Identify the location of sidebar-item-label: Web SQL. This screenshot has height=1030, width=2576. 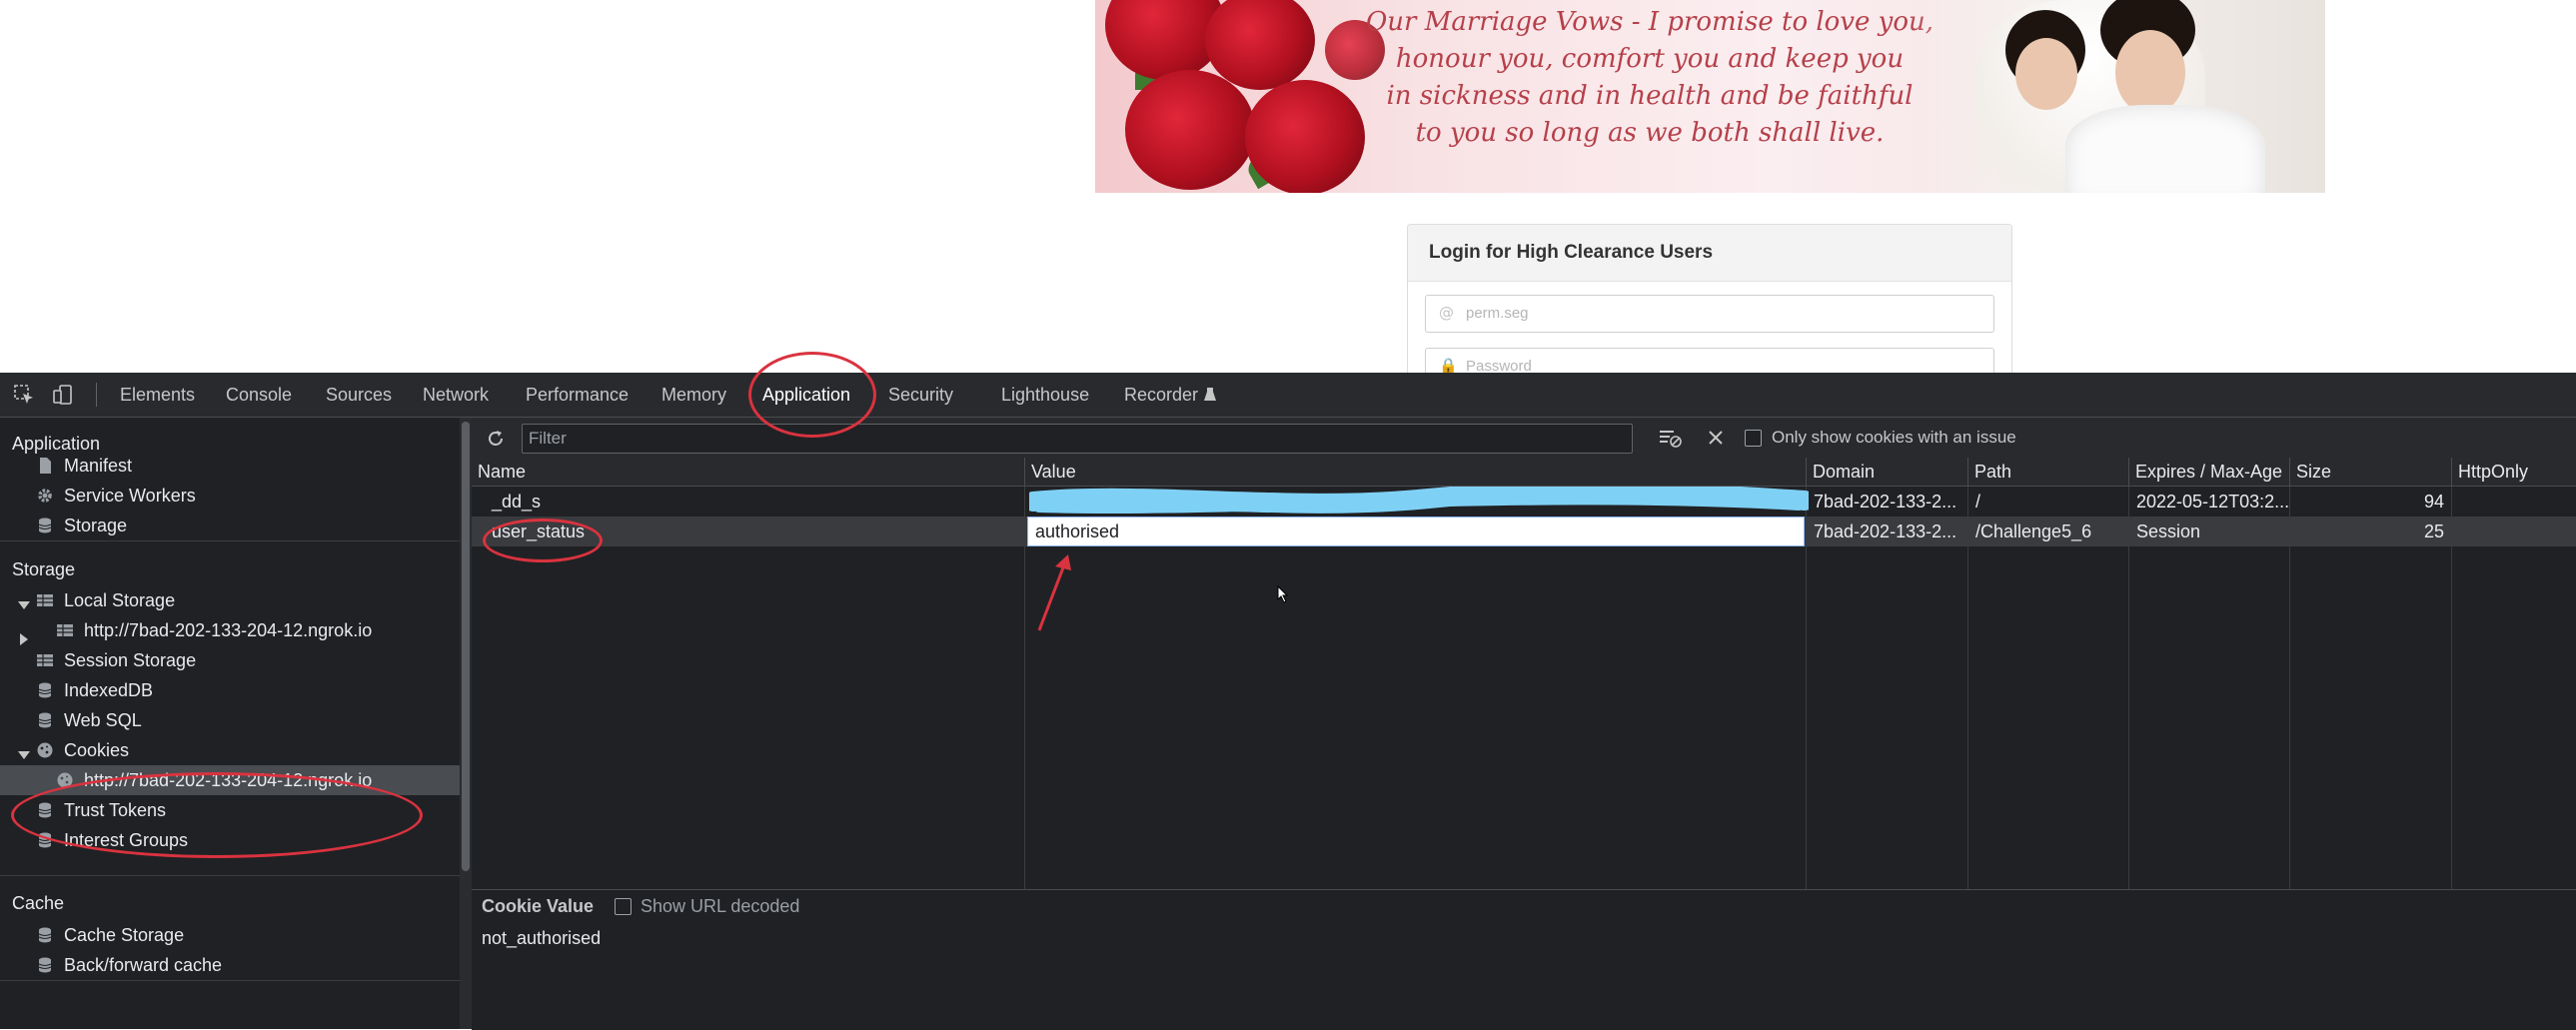
(103, 720).